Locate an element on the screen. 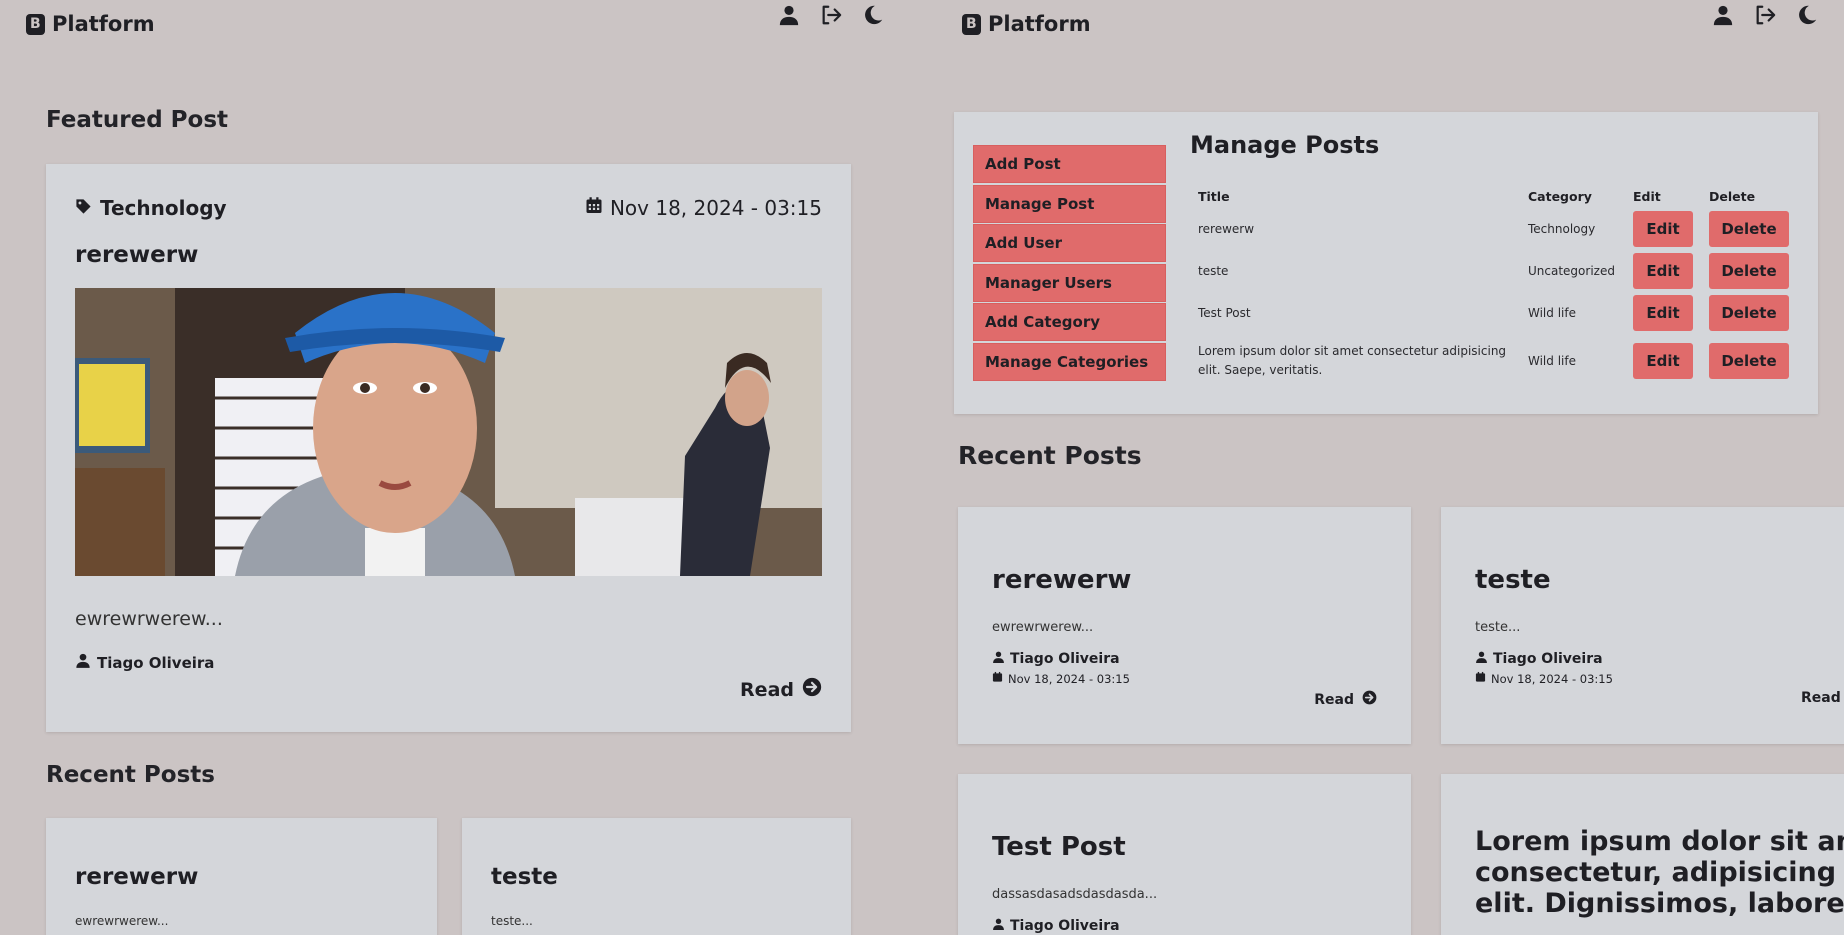 Image resolution: width=1844 pixels, height=935 pixels. column-delete: Delete is located at coordinates (1732, 196).